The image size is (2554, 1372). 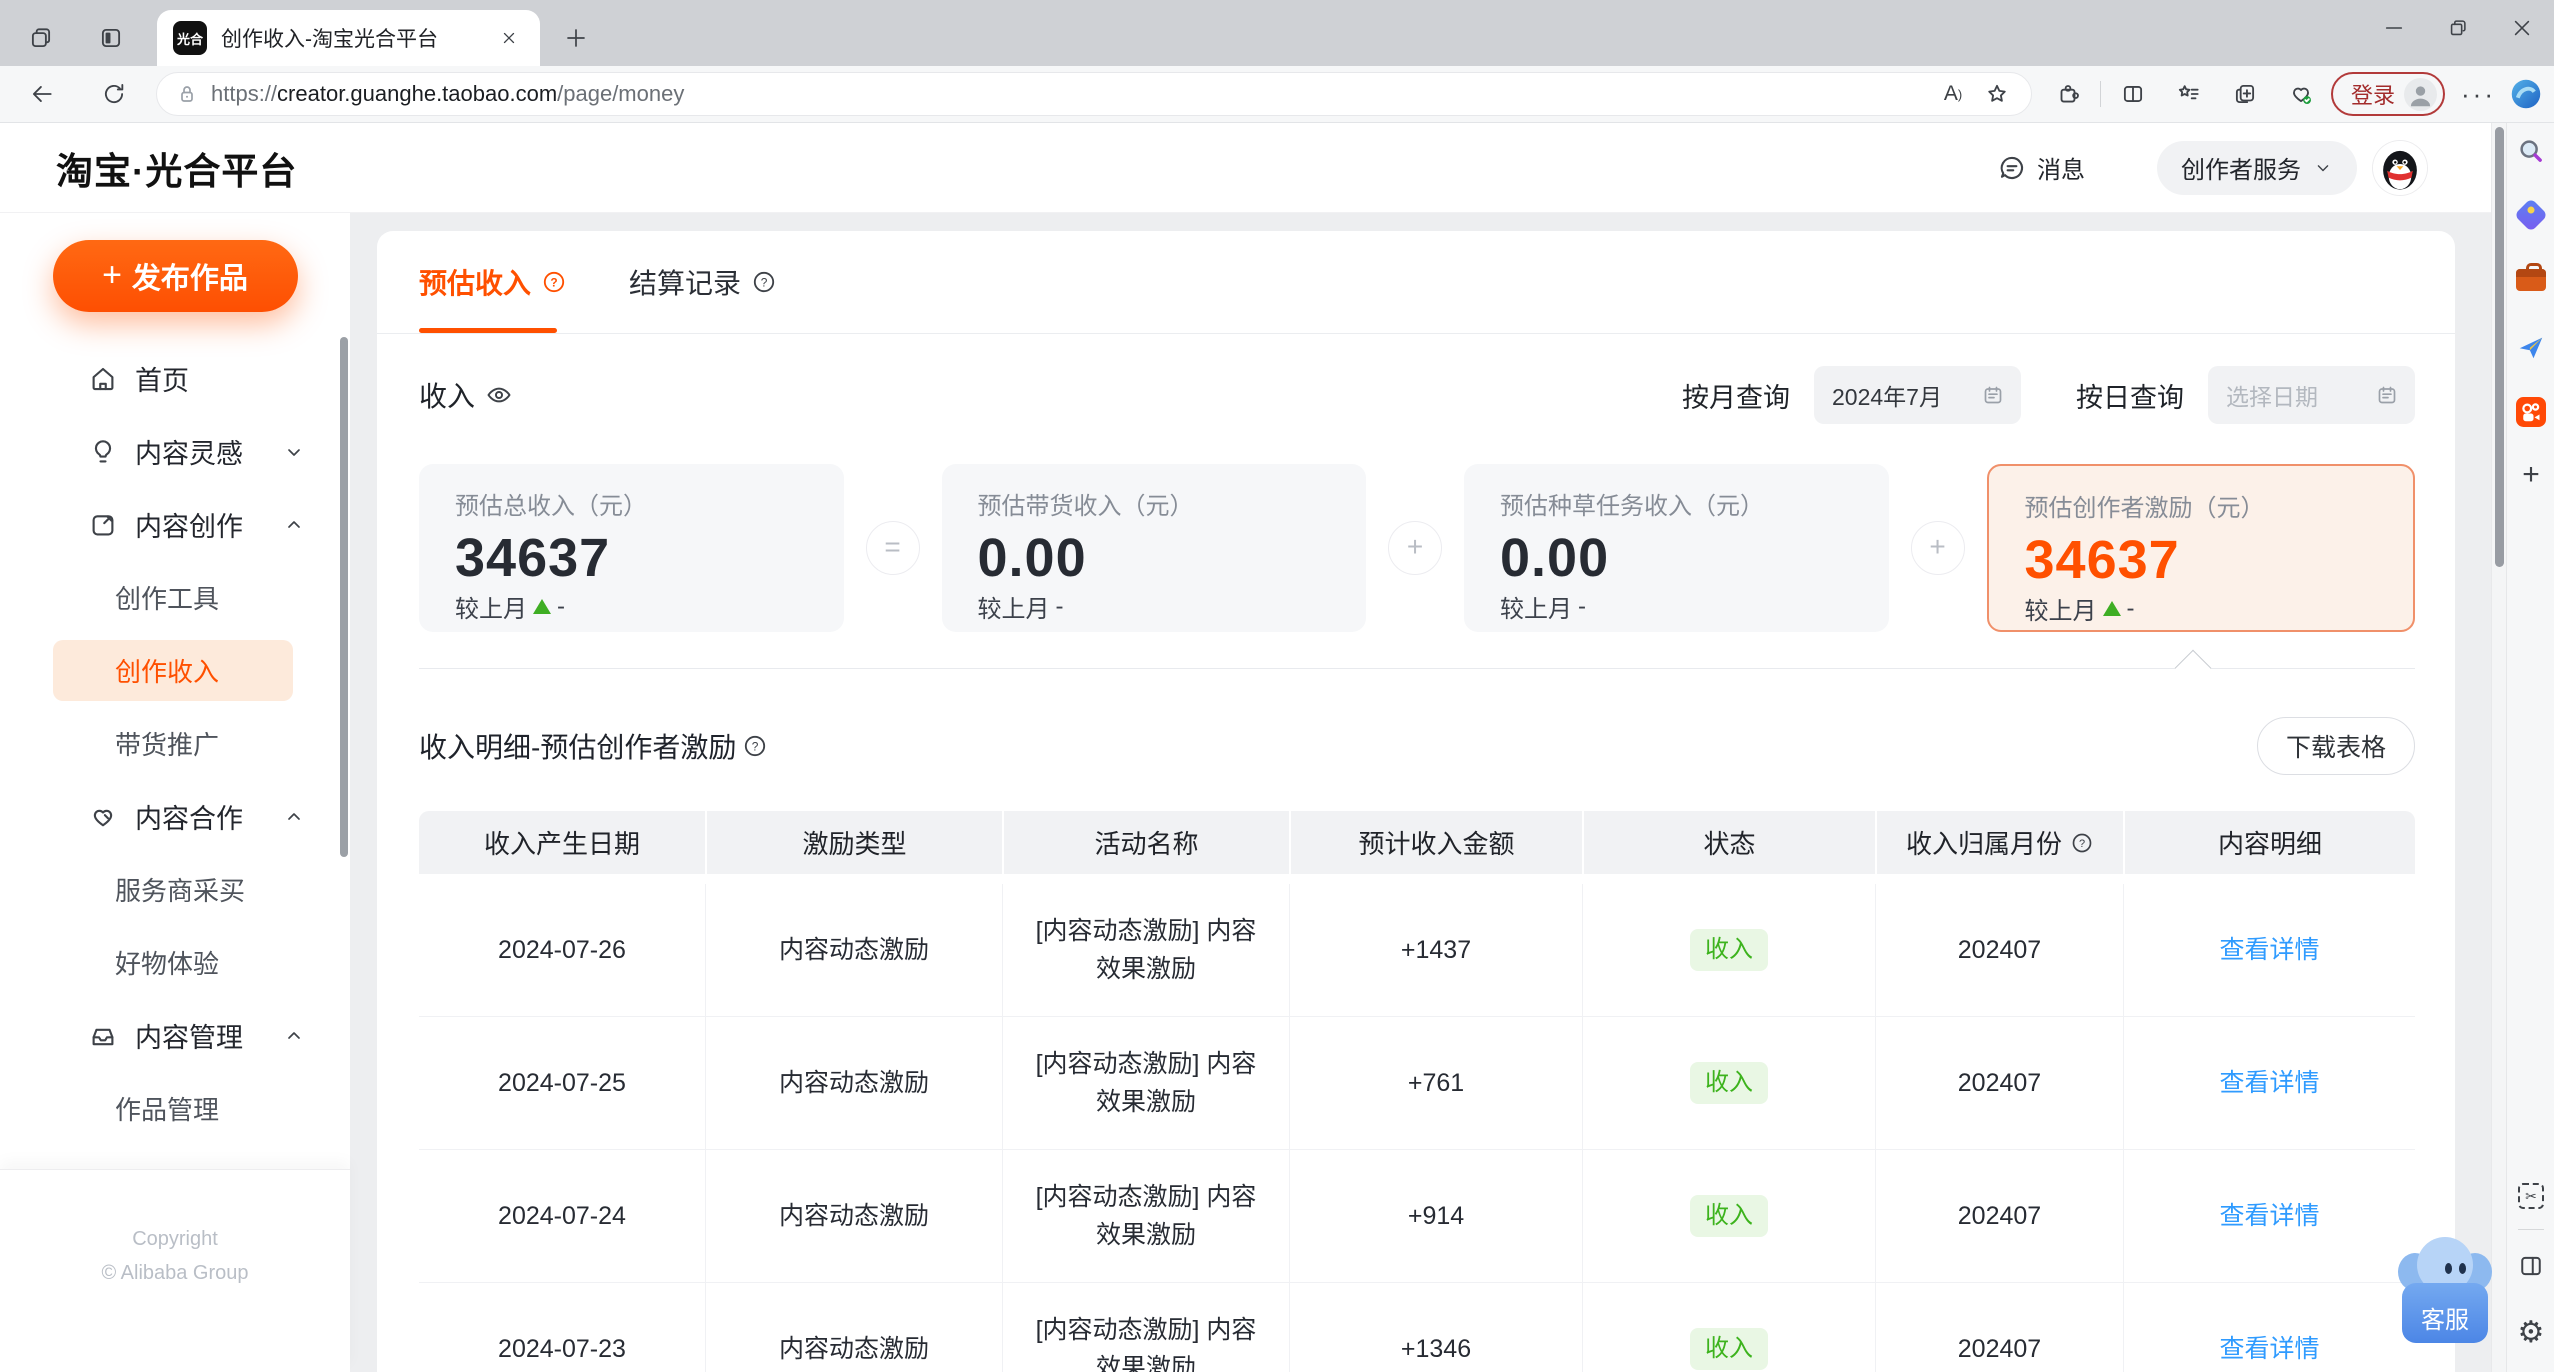 I want to click on browser-menu-icon: ···, so click(x=2478, y=94).